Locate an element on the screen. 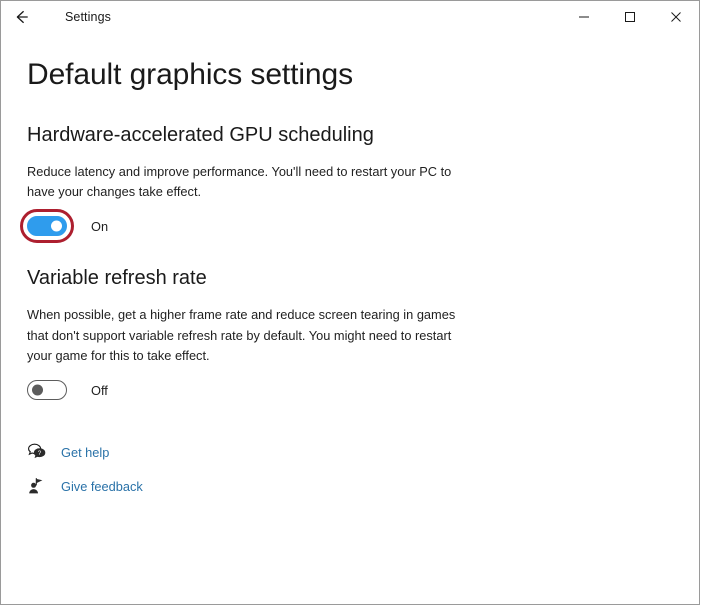  gpu-scheduling-toggle-row: On is located at coordinates (98, 226).